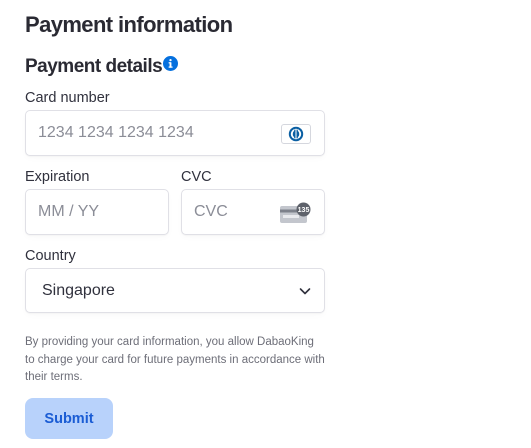  I want to click on payment-details-heading: Payment details, so click(102, 67).